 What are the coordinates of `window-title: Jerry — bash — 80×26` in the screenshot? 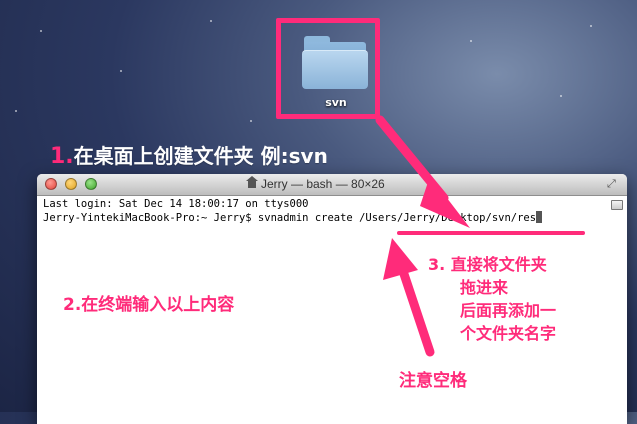 It's located at (315, 183).